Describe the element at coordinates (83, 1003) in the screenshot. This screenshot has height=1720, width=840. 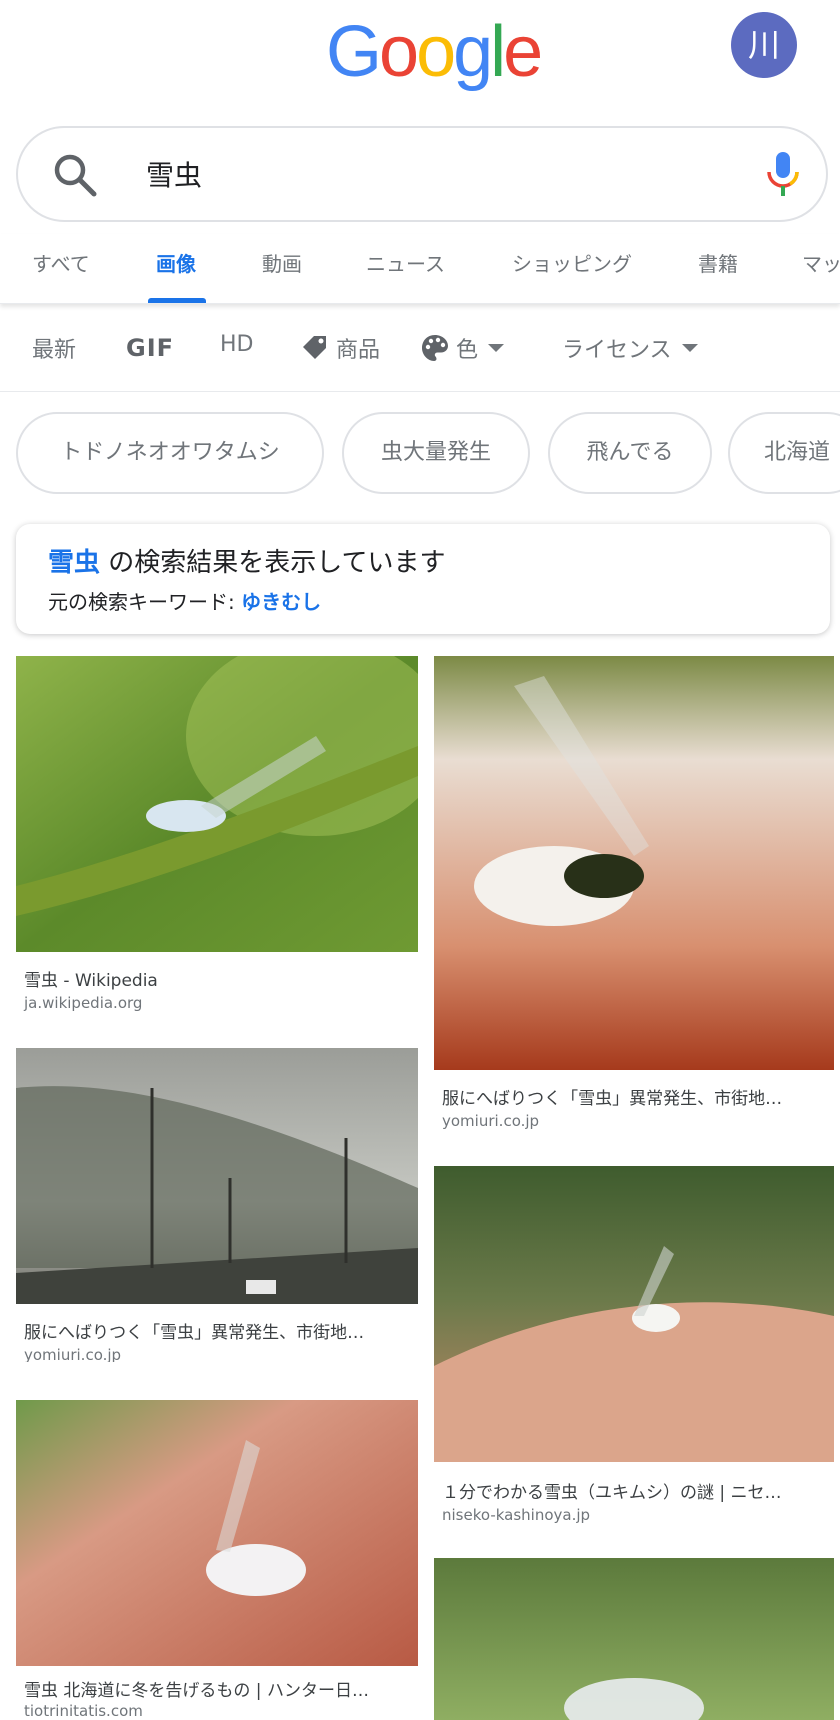
I see `result-domain: ja.wikipedia.org` at that location.